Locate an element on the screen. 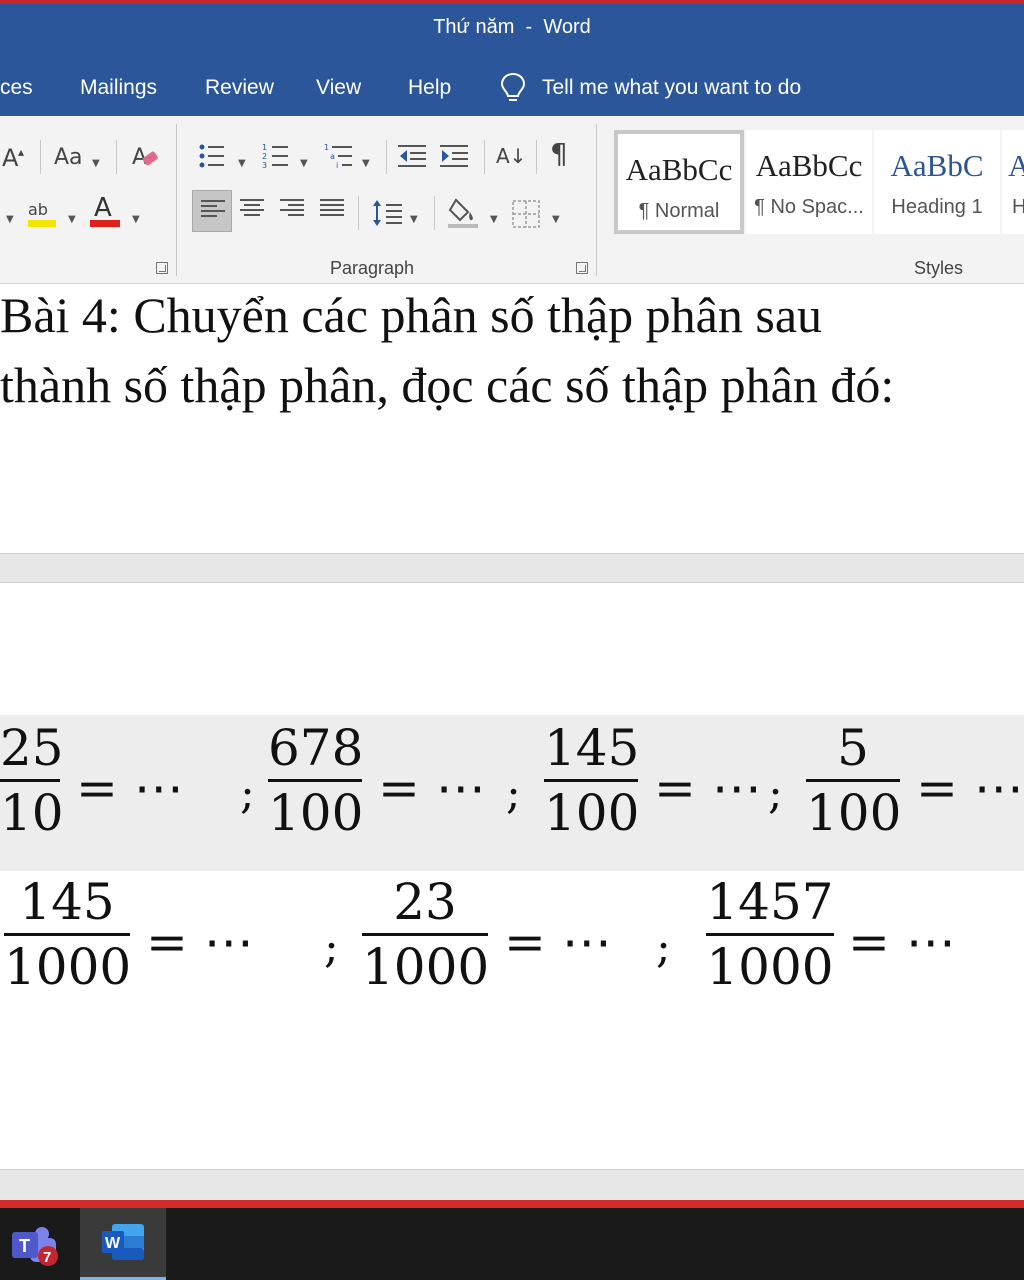 The height and width of the screenshot is (1280, 1024). font-color-button: A is located at coordinates (106, 211).